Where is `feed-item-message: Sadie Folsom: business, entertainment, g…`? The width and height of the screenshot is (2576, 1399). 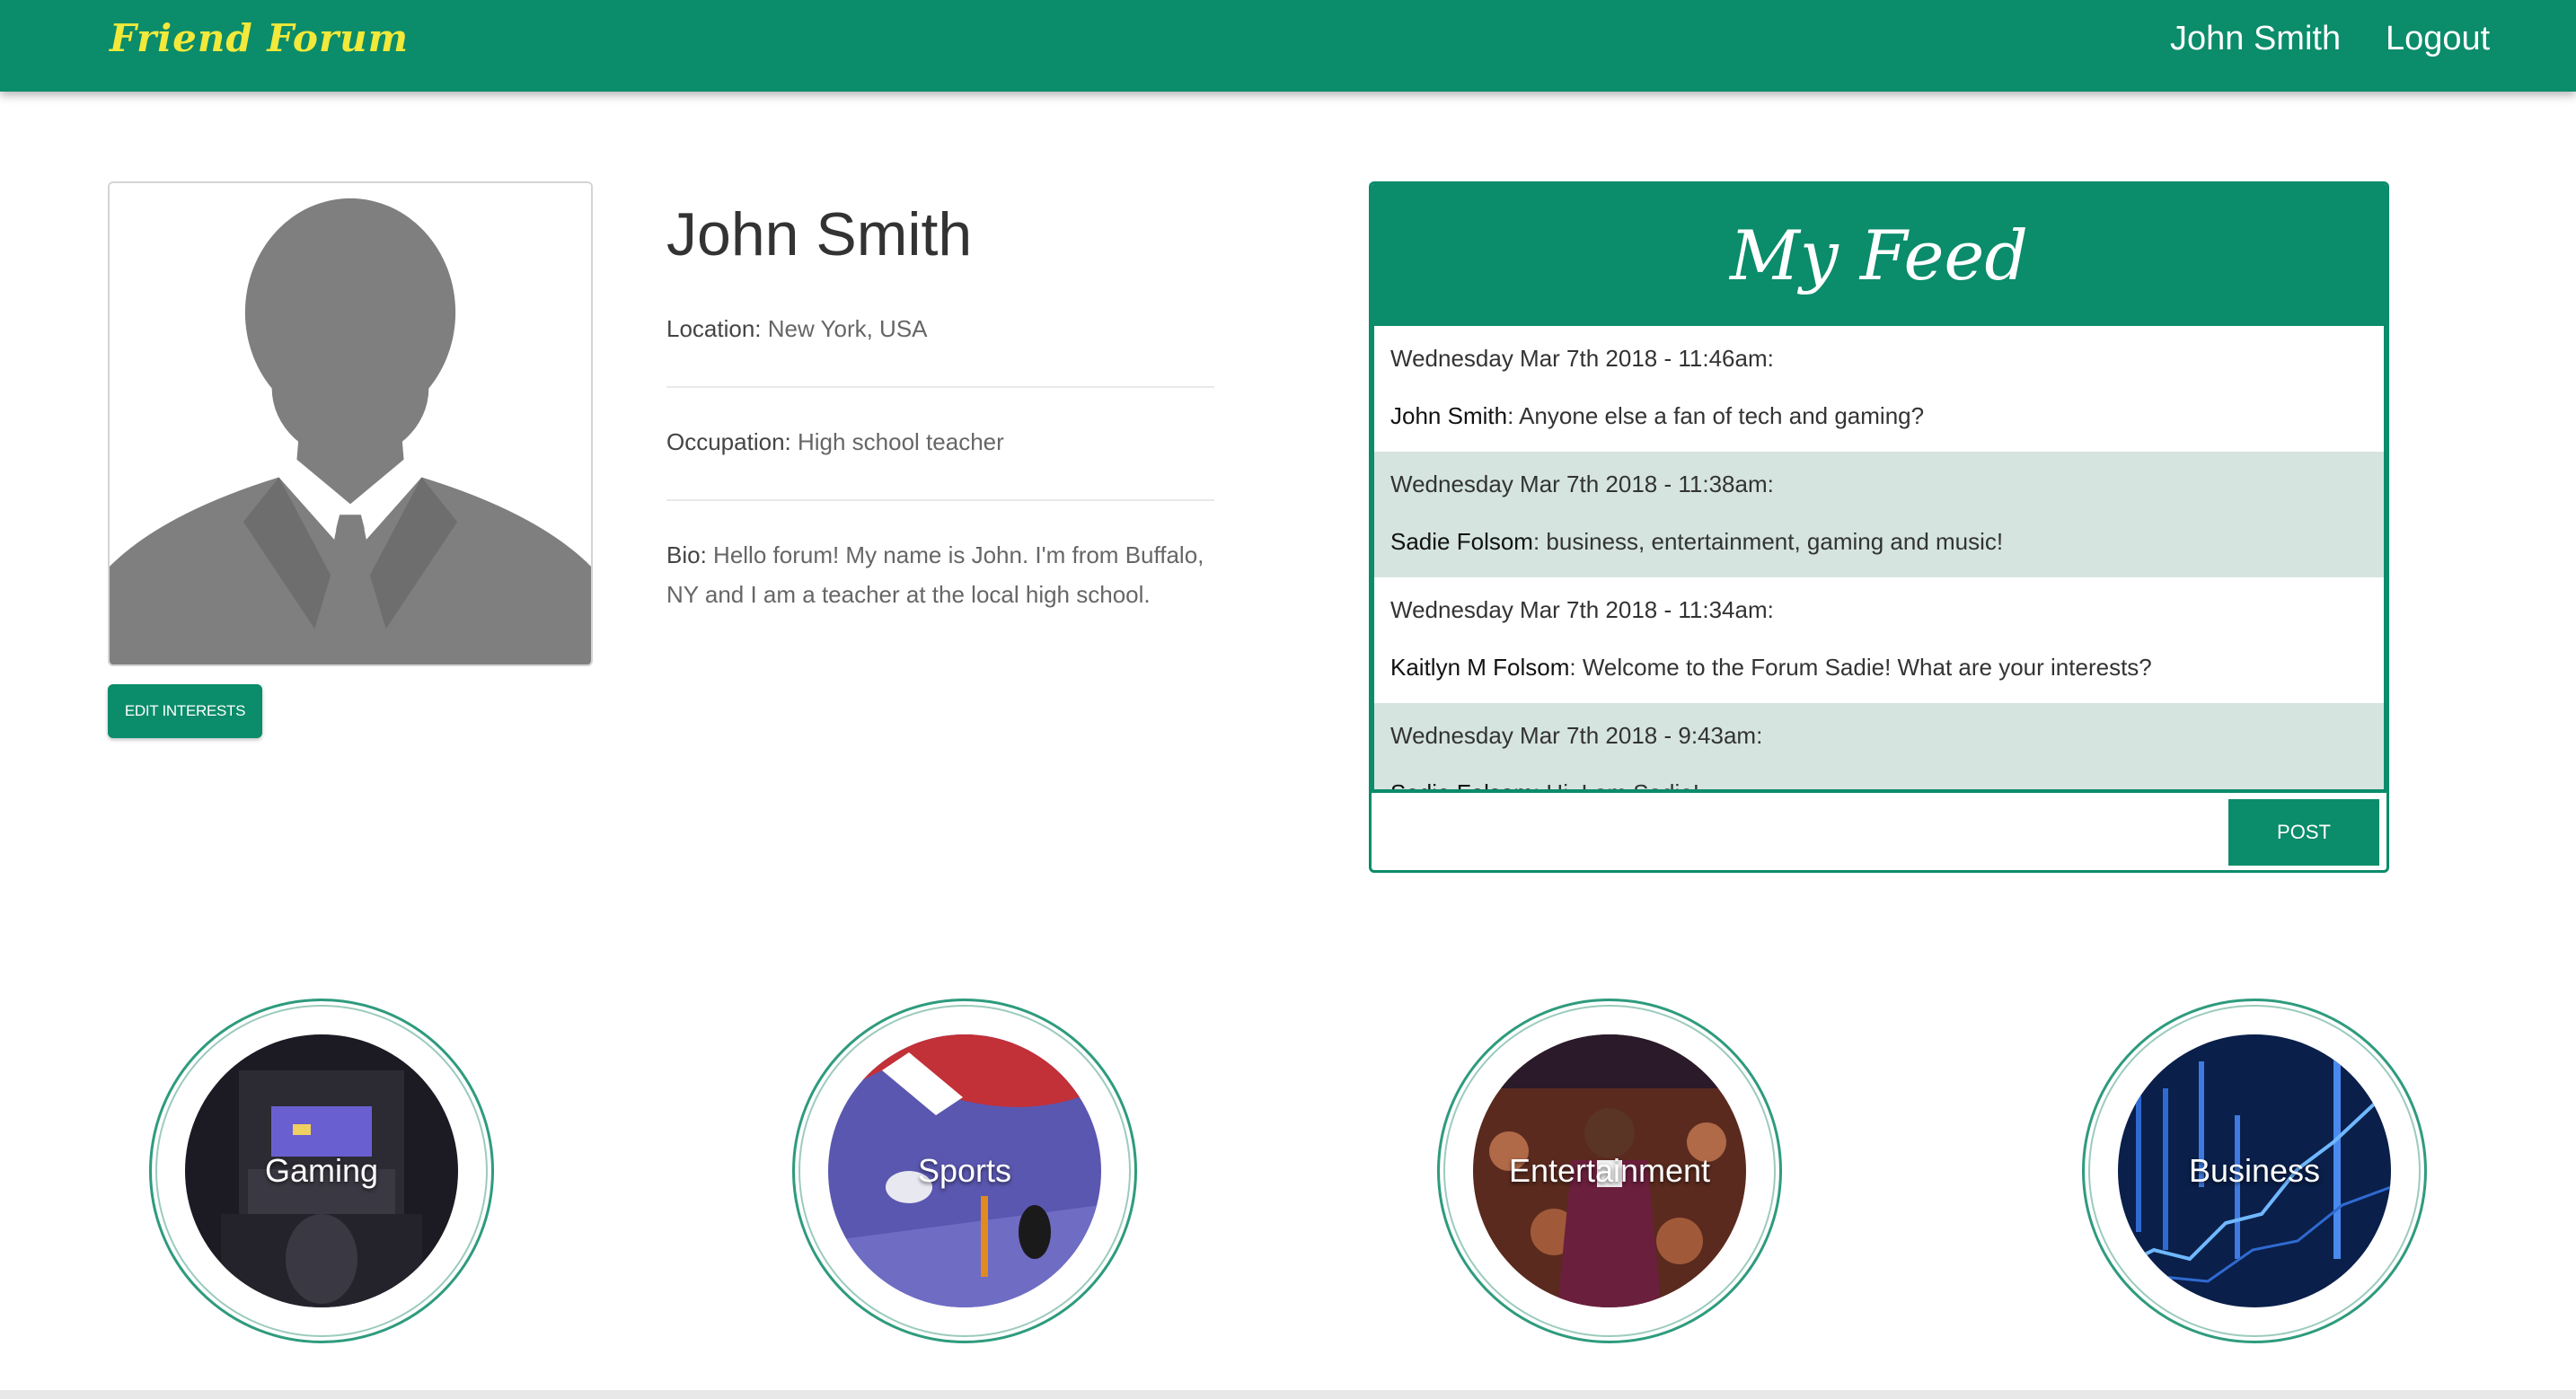
feed-item-message: Sadie Folsom: business, entertainment, g… is located at coordinates (1697, 541).